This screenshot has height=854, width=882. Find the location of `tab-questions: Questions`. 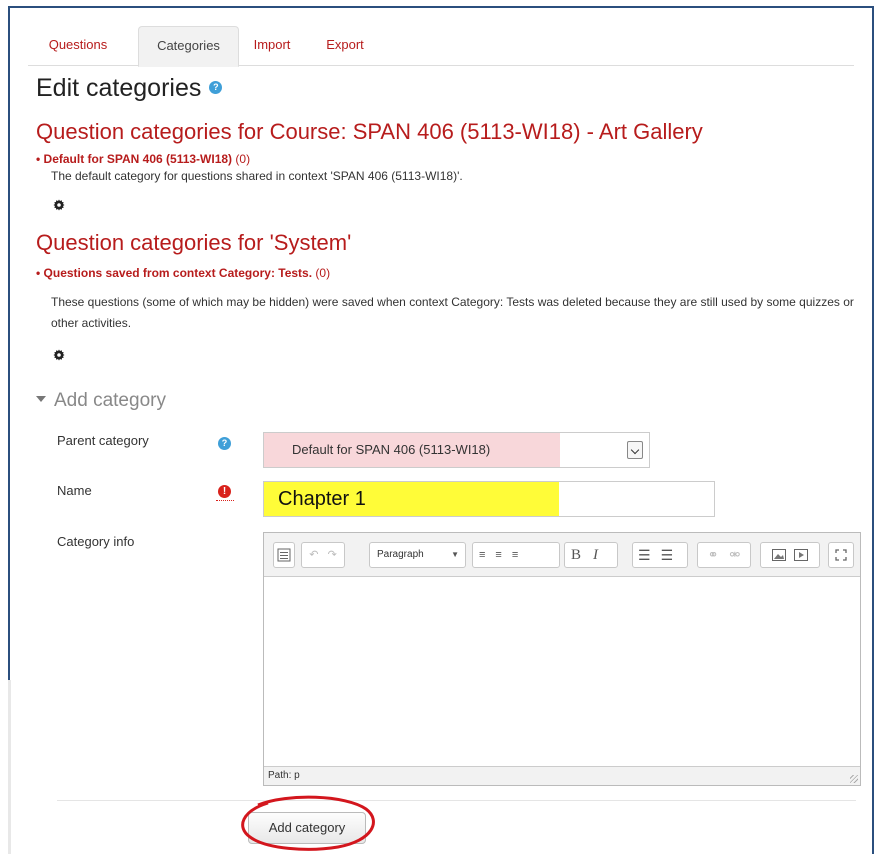

tab-questions: Questions is located at coordinates (78, 46).